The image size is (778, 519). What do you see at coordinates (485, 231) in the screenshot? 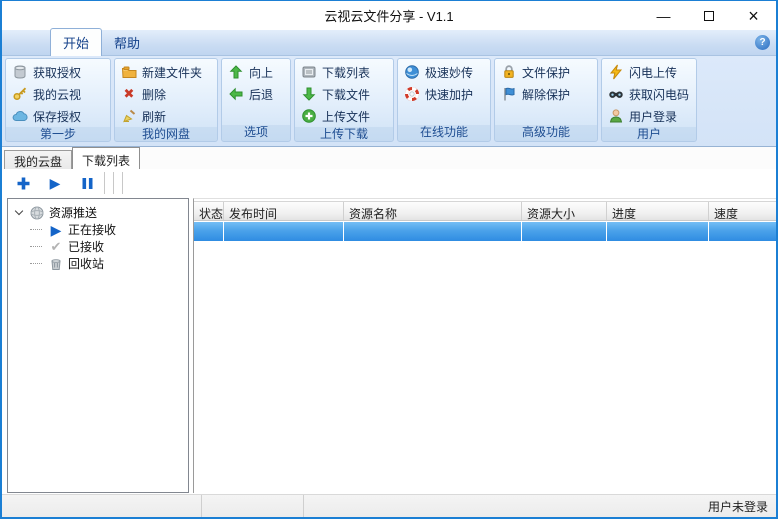
I see `table-row-selected` at bounding box center [485, 231].